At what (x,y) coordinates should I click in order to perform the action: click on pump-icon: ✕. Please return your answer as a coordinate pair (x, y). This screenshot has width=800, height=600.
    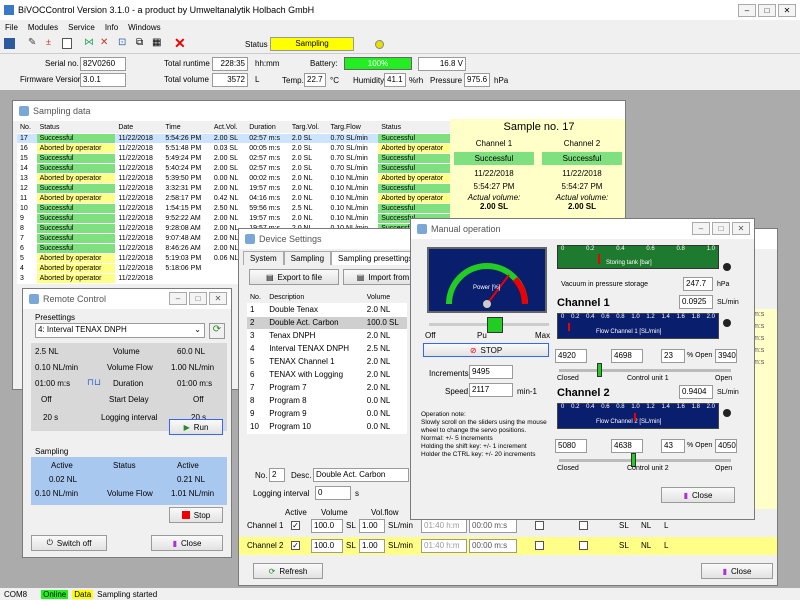
    Looking at the image, I should click on (104, 42).